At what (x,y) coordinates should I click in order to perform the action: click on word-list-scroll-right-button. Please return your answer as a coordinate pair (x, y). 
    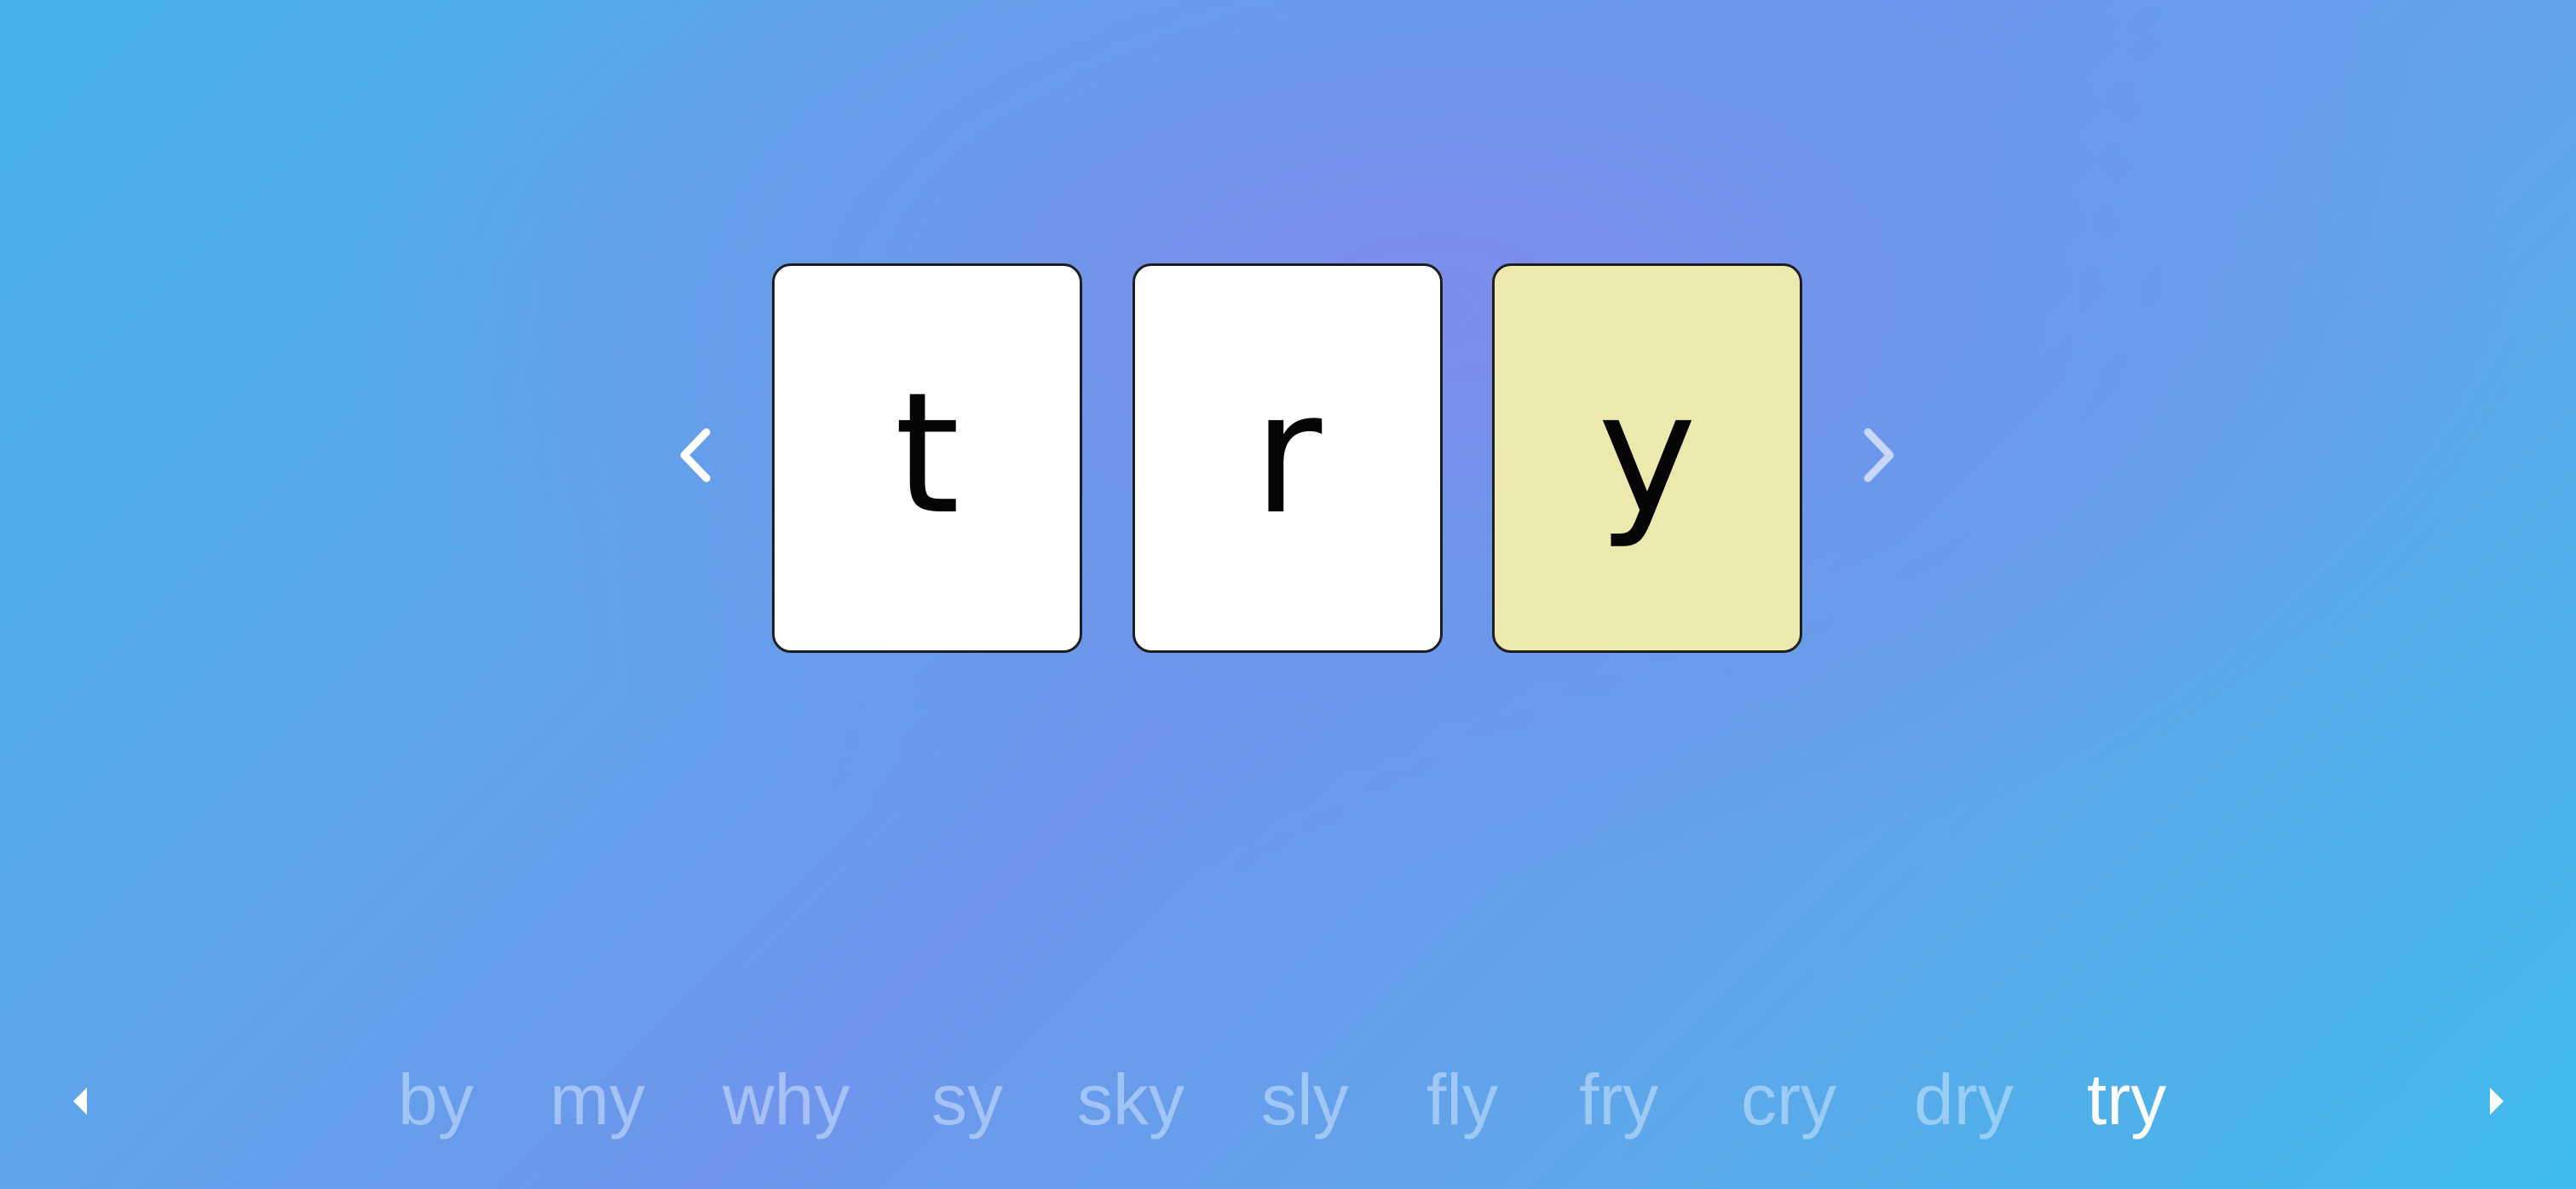
    Looking at the image, I should click on (2496, 1101).